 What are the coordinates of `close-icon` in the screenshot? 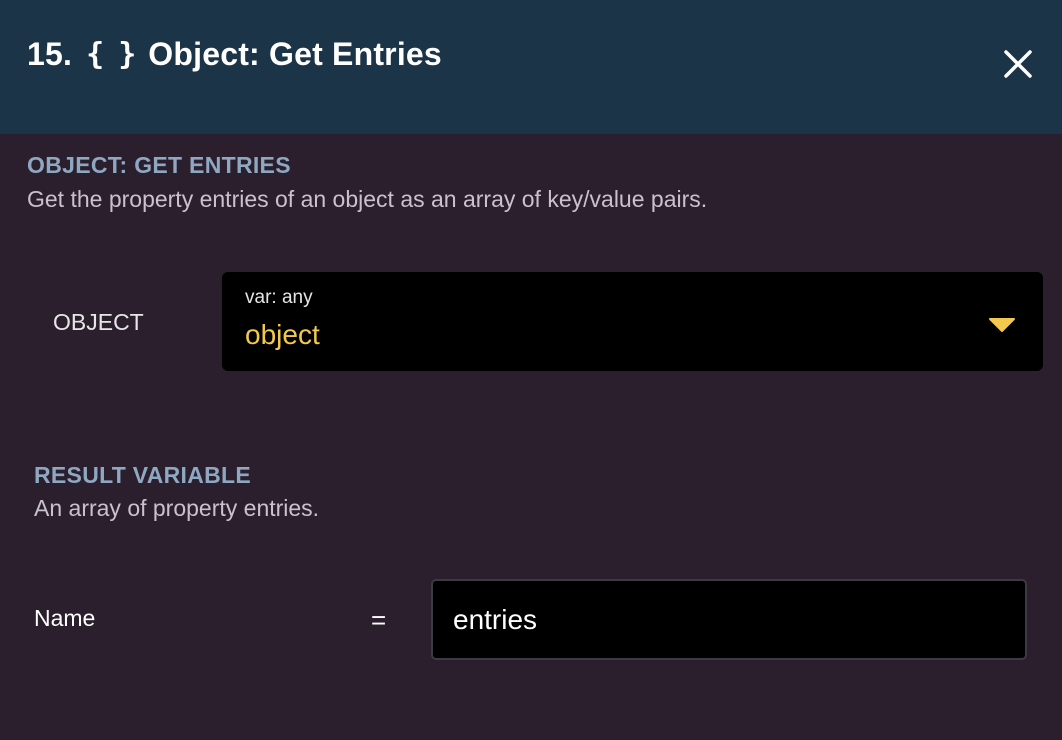 It's located at (1018, 64).